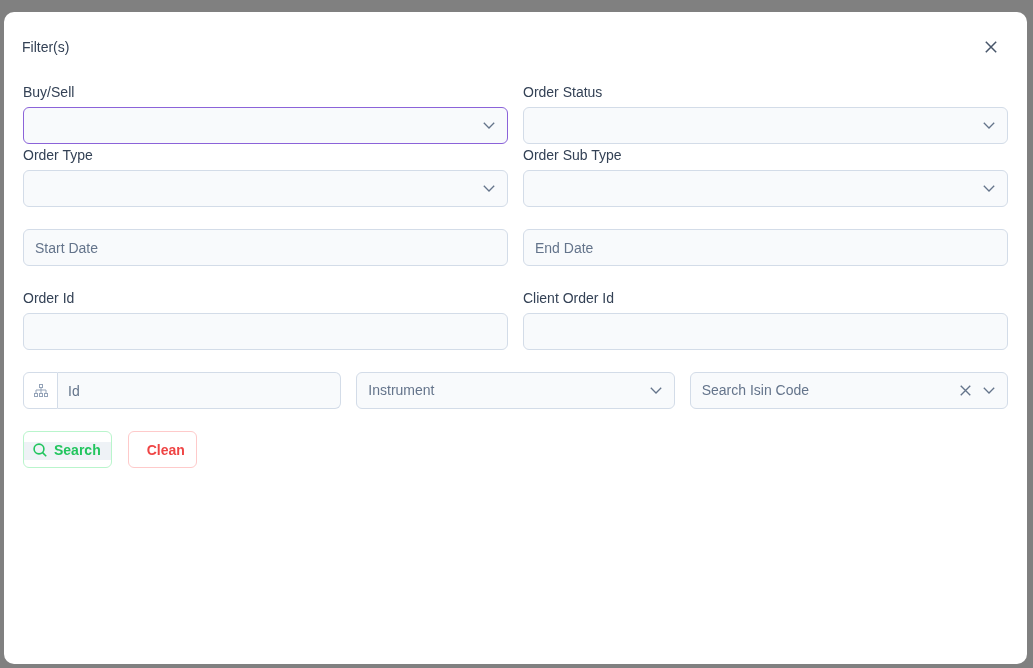 The height and width of the screenshot is (668, 1033). What do you see at coordinates (848, 390) in the screenshot?
I see `dropdown-field: Search Isin Code` at bounding box center [848, 390].